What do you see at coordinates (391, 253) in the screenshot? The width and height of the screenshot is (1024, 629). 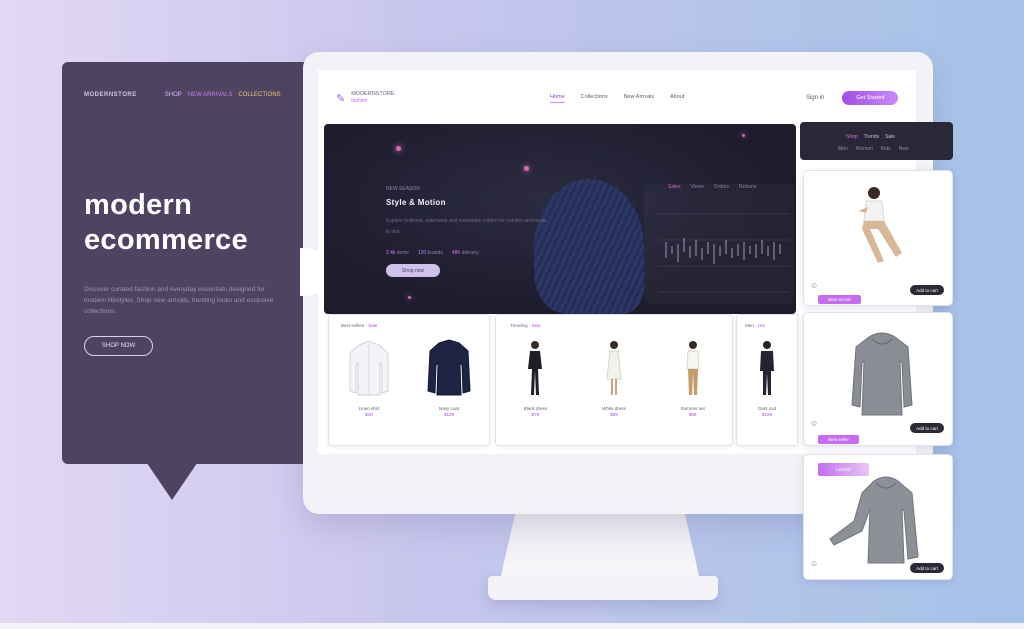 I see `hero-stat-value: 2.4k` at bounding box center [391, 253].